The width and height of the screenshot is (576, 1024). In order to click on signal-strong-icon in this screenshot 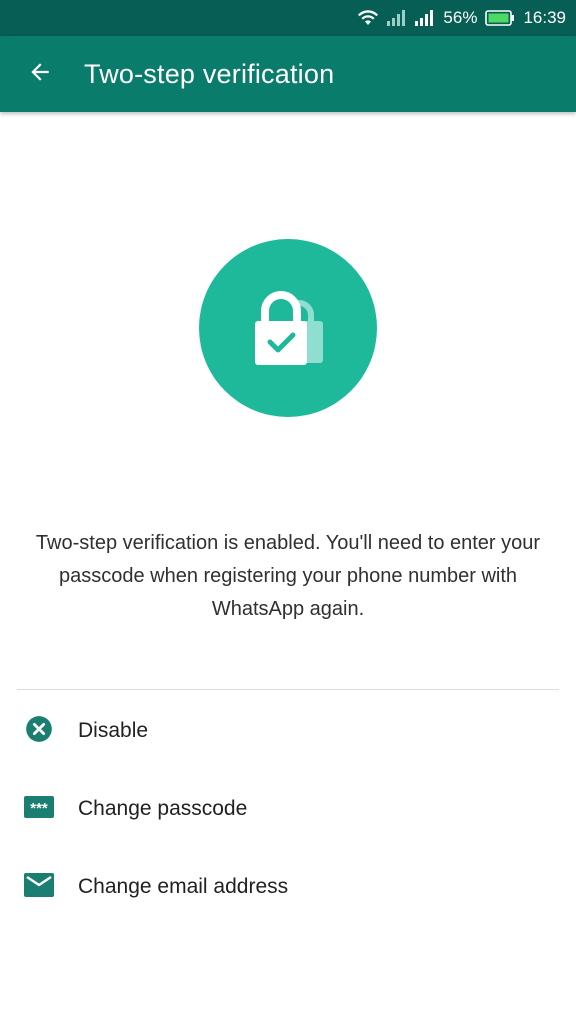, I will do `click(425, 18)`.